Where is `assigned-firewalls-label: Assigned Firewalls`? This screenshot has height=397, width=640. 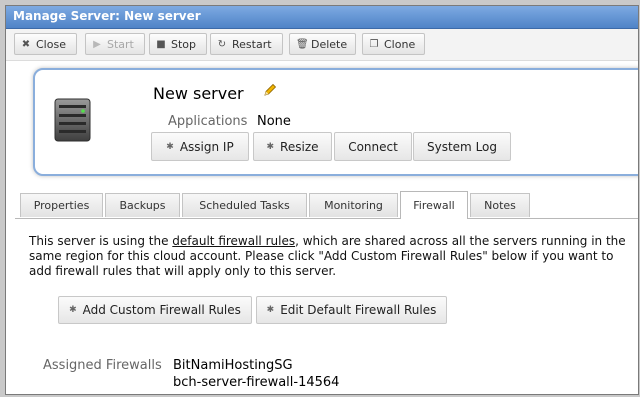
assigned-firewalls-label: Assigned Firewalls is located at coordinates (102, 365).